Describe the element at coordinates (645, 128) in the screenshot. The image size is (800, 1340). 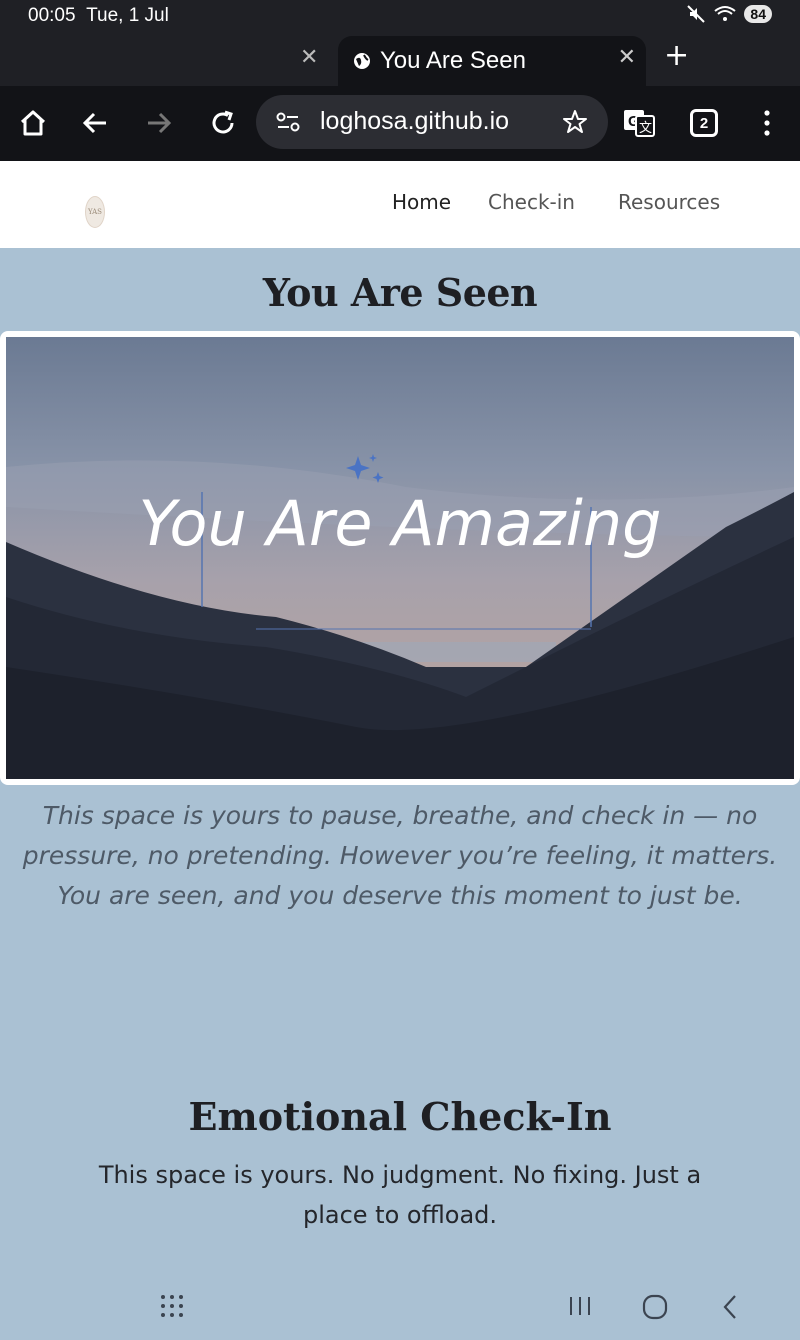
I see `svg-text: 文` at that location.